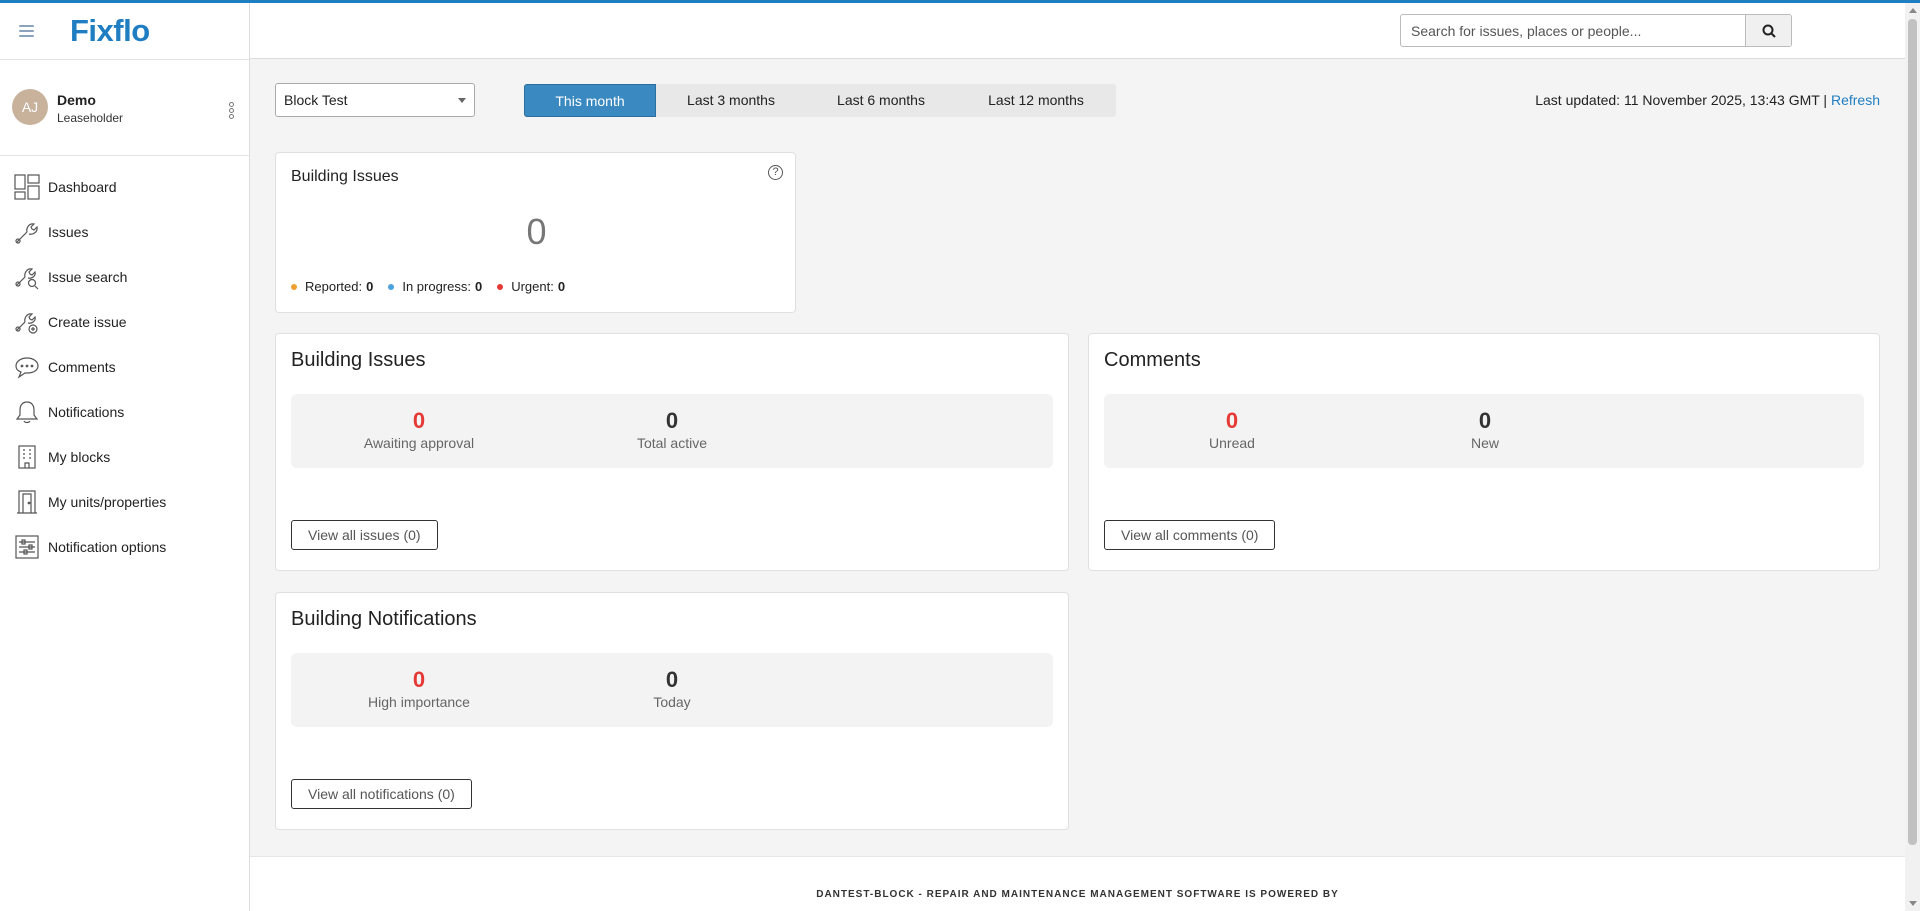 The width and height of the screenshot is (1920, 911). I want to click on sidebar-item-label: Issue search, so click(88, 276).